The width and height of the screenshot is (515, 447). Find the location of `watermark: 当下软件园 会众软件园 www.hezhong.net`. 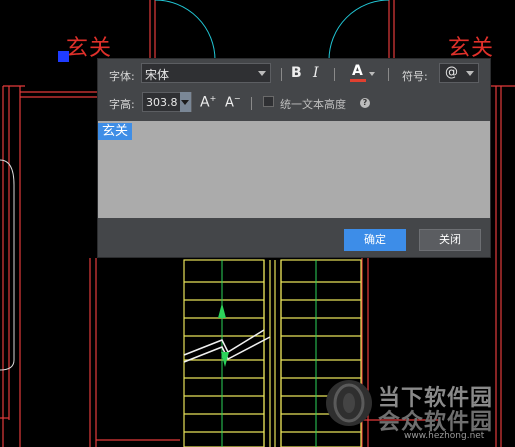

watermark: 当下软件园 会众软件园 www.hezhong.net is located at coordinates (420, 411).